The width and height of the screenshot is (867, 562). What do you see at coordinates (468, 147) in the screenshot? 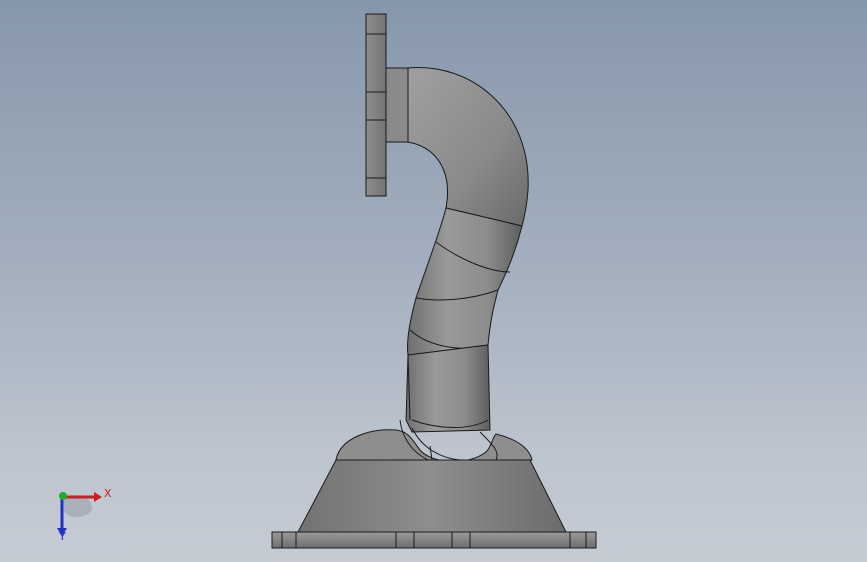
I see `upper-elbow` at bounding box center [468, 147].